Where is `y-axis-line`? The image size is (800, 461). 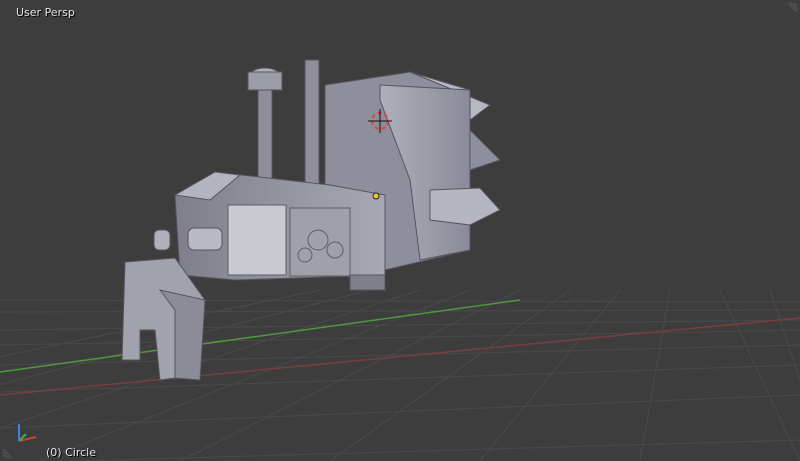
y-axis-line is located at coordinates (260, 336).